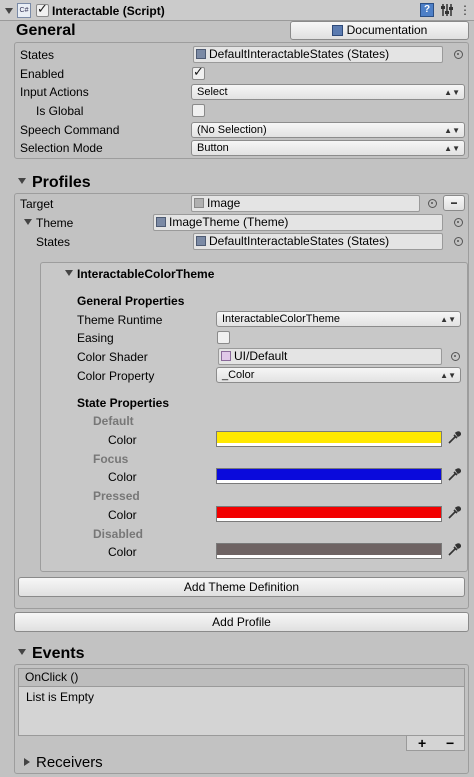  I want to click on documentation-label: Documentation, so click(387, 30).